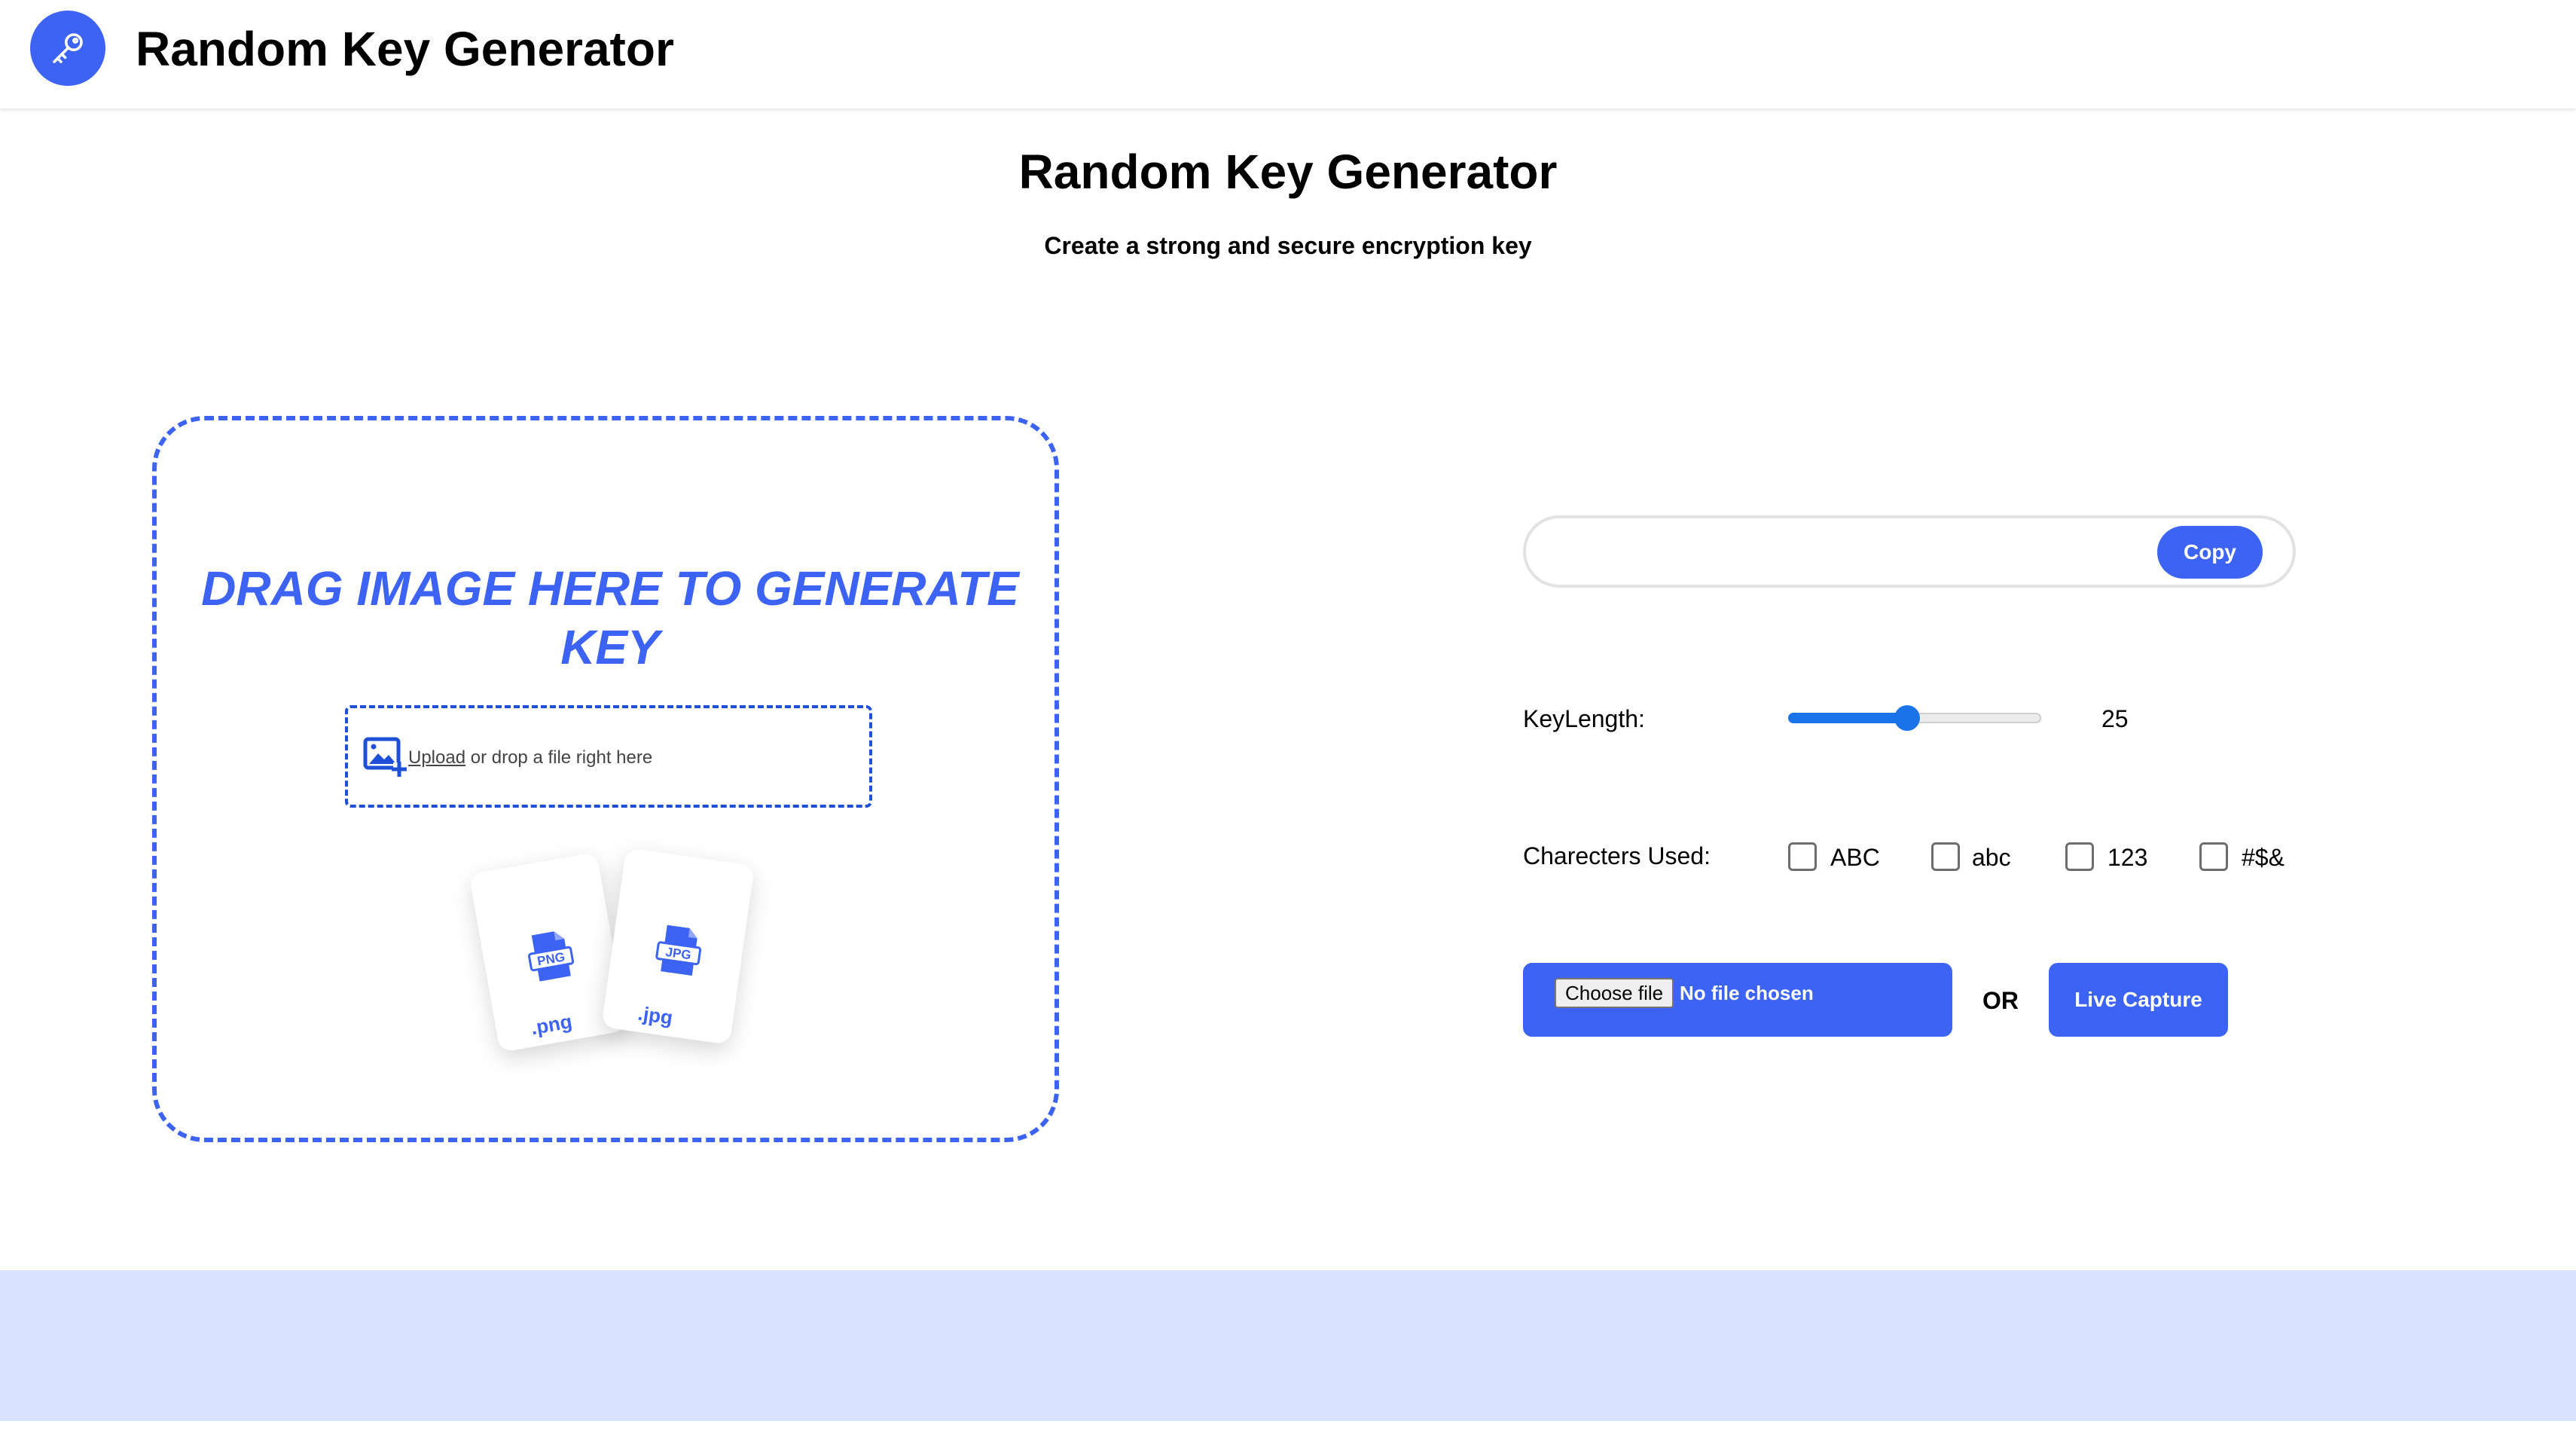  What do you see at coordinates (1848, 718) in the screenshot?
I see `key-length-slider-fill` at bounding box center [1848, 718].